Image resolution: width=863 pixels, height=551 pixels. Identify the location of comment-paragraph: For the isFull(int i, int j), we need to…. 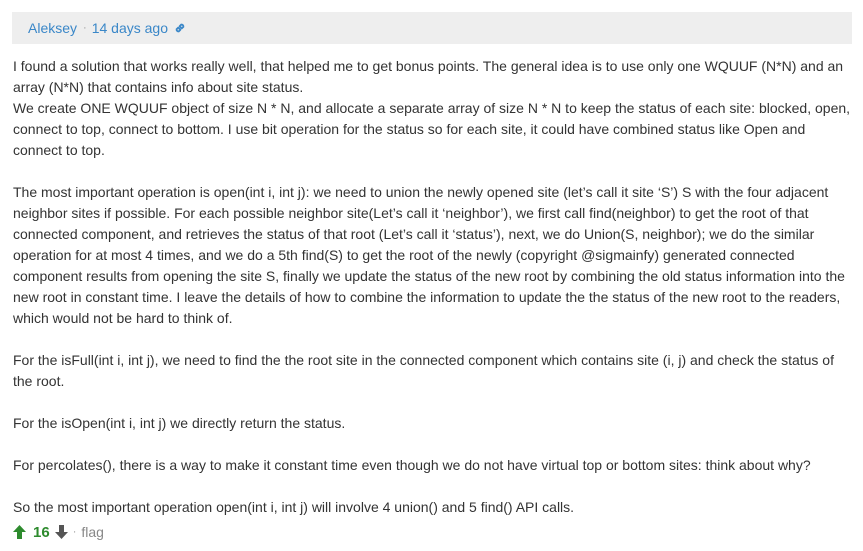
(423, 370).